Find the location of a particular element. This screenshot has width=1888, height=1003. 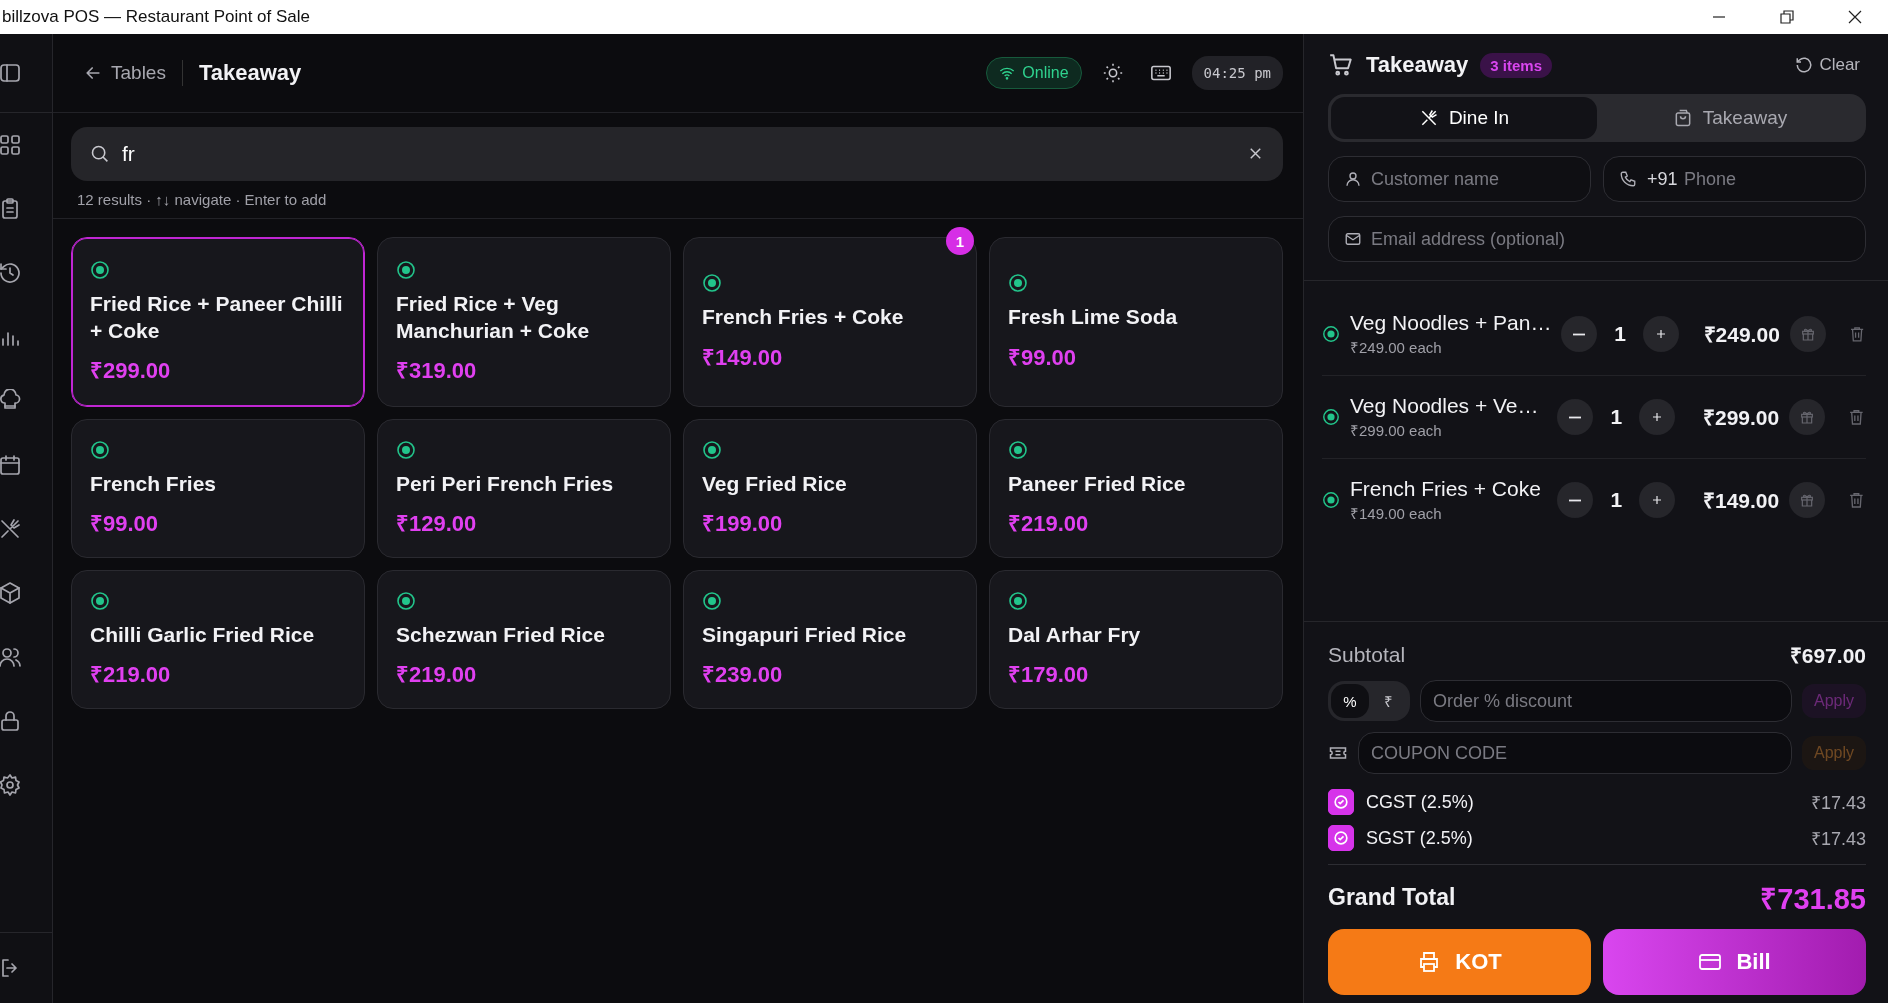

item-price: ₹149.00 is located at coordinates (743, 357).